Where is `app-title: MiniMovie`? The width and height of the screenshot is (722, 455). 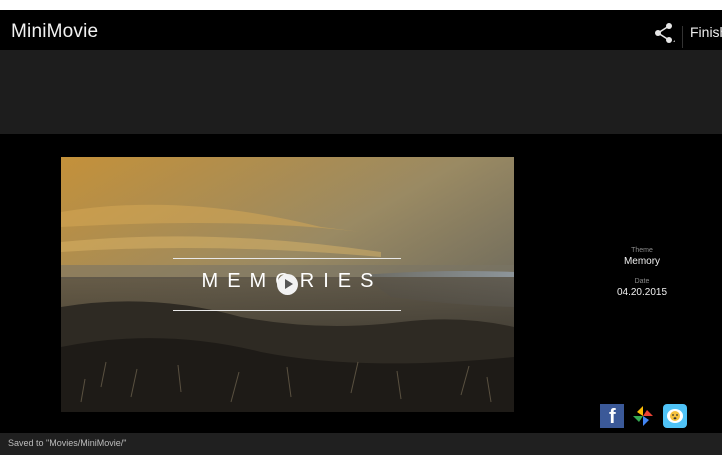 app-title: MiniMovie is located at coordinates (55, 31).